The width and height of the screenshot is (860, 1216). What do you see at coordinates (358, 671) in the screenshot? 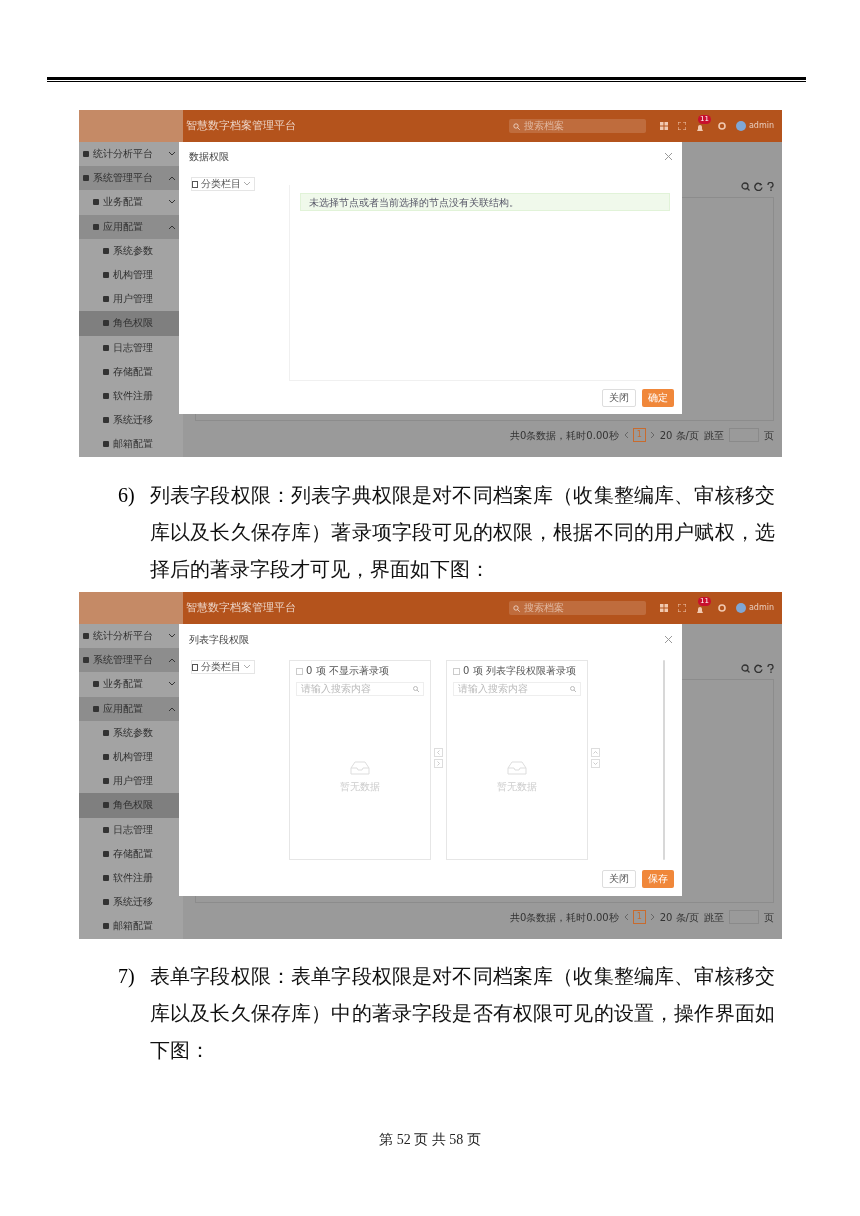
I see `panel-title: 不显示著录项` at bounding box center [358, 671].